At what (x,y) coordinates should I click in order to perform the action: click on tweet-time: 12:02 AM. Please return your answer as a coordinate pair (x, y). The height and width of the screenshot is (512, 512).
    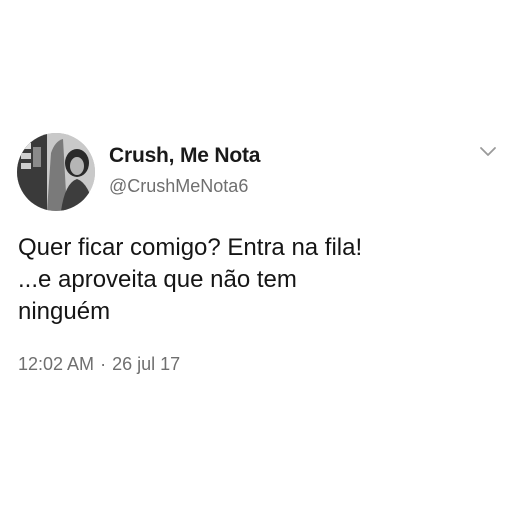
    Looking at the image, I should click on (56, 364).